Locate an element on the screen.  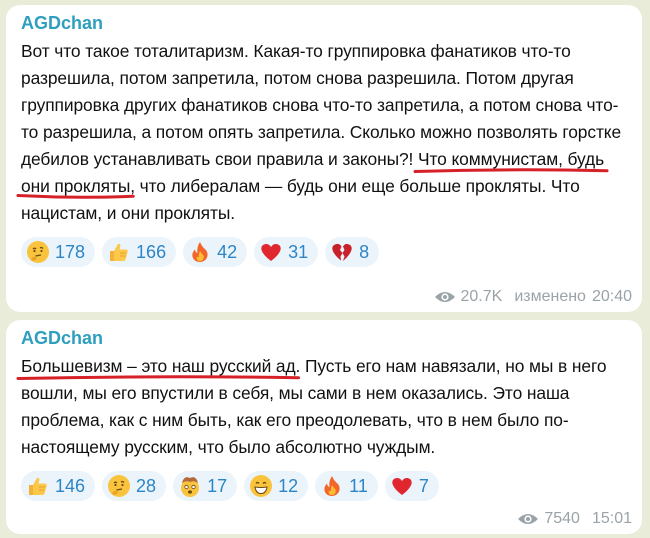
reaction-count: 146 is located at coordinates (70, 485).